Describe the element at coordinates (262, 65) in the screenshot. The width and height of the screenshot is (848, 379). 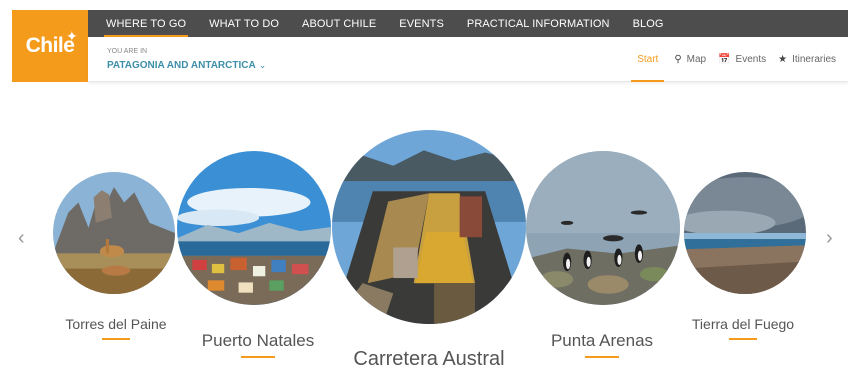
I see `chevron-down-icon: ⌄` at that location.